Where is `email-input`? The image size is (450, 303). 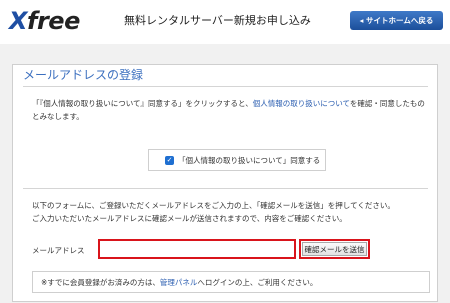 email-input is located at coordinates (197, 249).